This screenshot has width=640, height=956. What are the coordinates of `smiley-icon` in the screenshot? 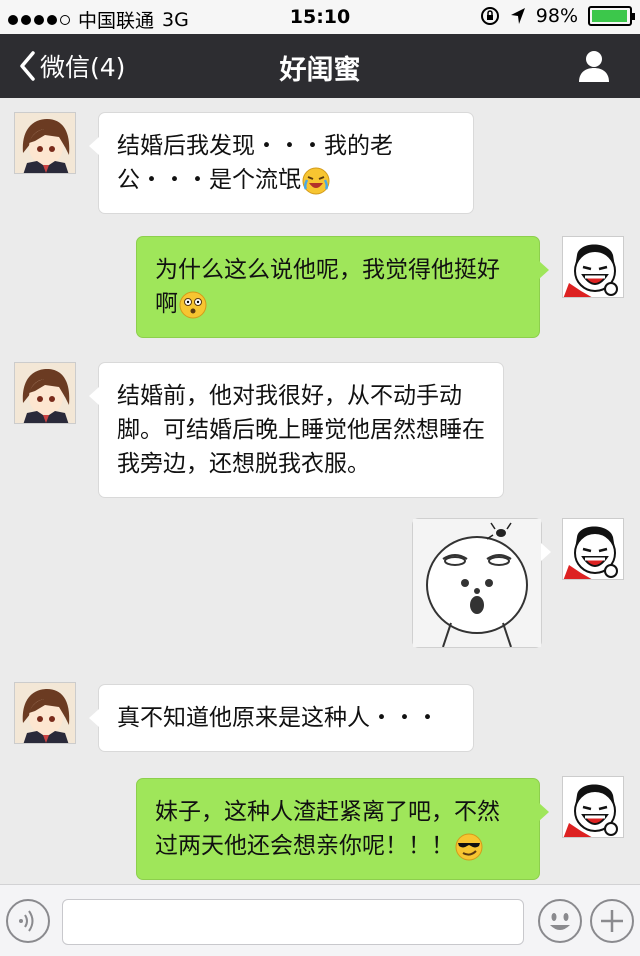 It's located at (560, 921).